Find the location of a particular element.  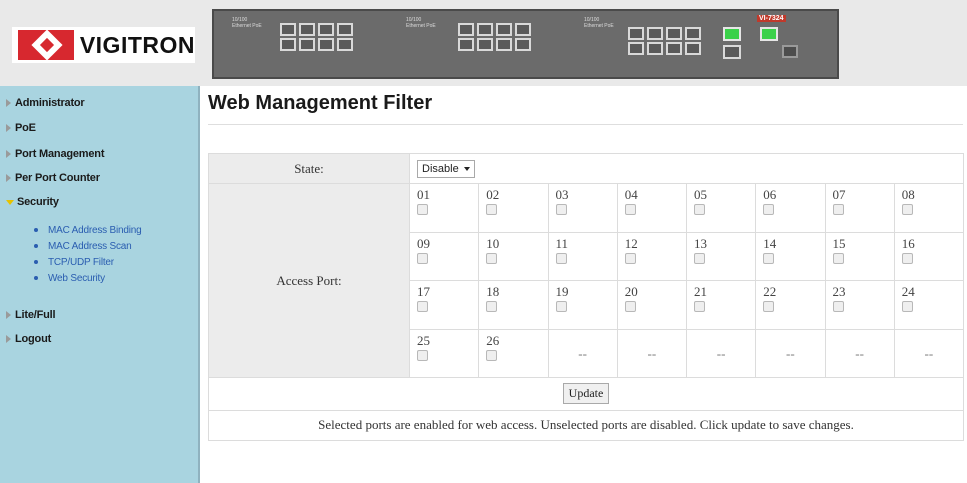

sidebar-item-label: Per Port Counter is located at coordinates (57, 178).